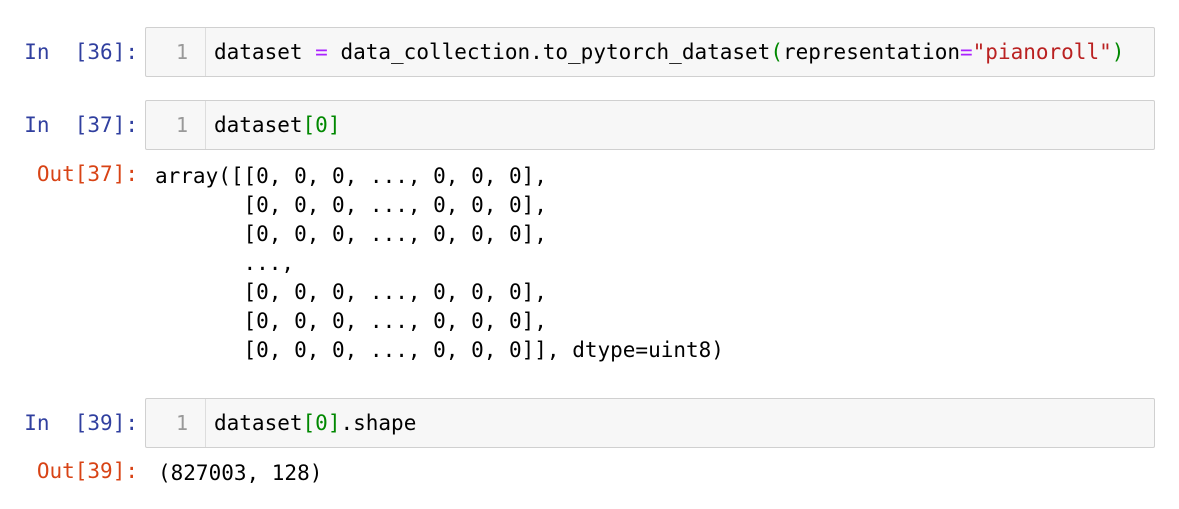 Image resolution: width=1179 pixels, height=509 pixels. What do you see at coordinates (650, 423) in the screenshot?
I see `code-cell-39: 1 dataset[0].shape` at bounding box center [650, 423].